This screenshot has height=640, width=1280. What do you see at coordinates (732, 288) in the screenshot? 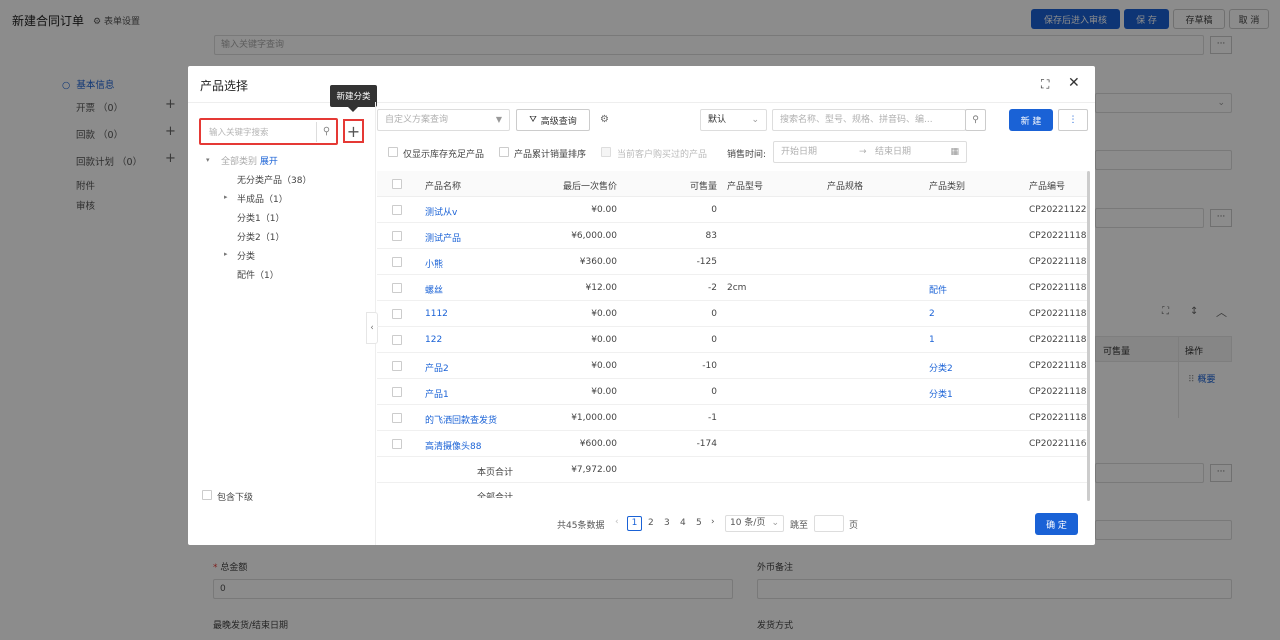
I see `table-row: 螺丝 ¥12.00 -2 2cm 配件 CP20221118` at bounding box center [732, 288].